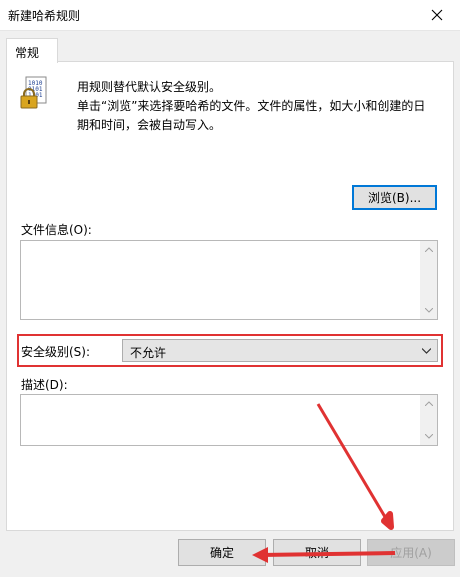  What do you see at coordinates (428, 280) in the screenshot?
I see `file-info-scrollbar` at bounding box center [428, 280].